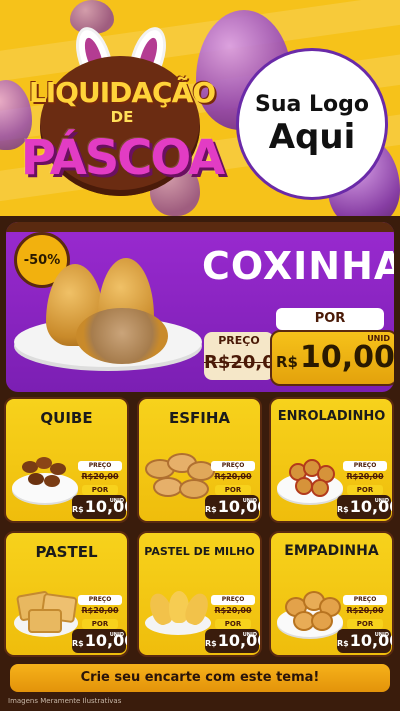 The width and height of the screenshot is (400, 711). Describe the element at coordinates (45, 613) in the screenshot. I see `pastel-icon` at that location.